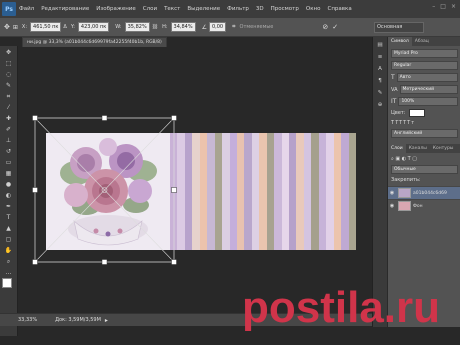 Image resolution: width=460 pixels, height=345 pixels. What do you see at coordinates (398, 113) in the screenshot?
I see `color-label: Цвет:` at bounding box center [398, 113].